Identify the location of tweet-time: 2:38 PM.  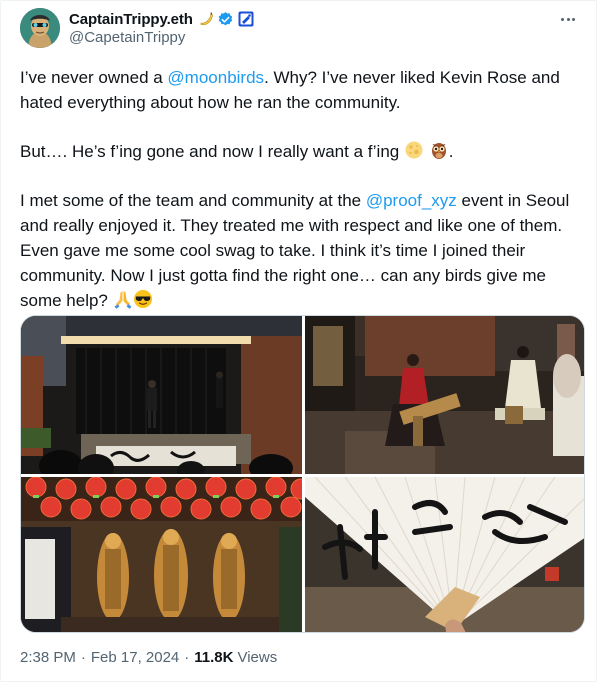
(48, 657).